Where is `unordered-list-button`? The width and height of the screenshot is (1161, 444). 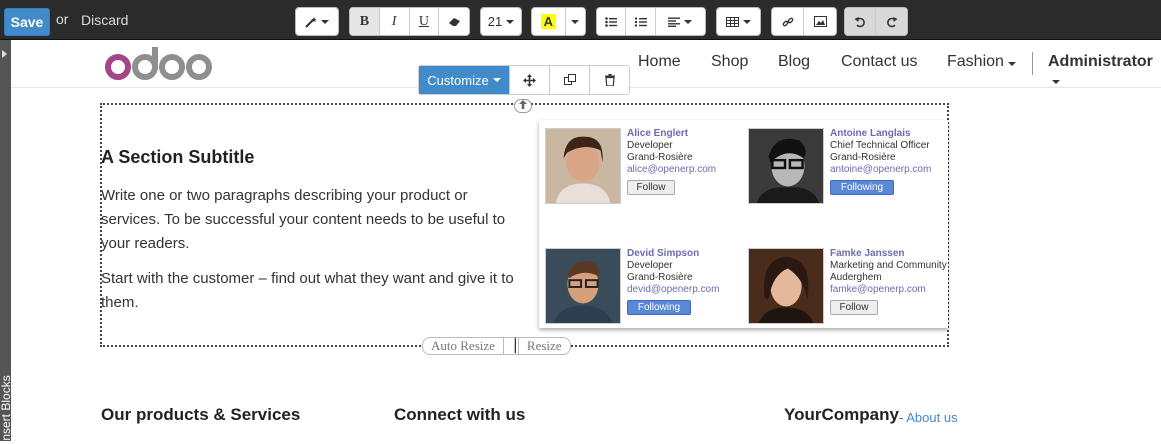 unordered-list-button is located at coordinates (612, 21).